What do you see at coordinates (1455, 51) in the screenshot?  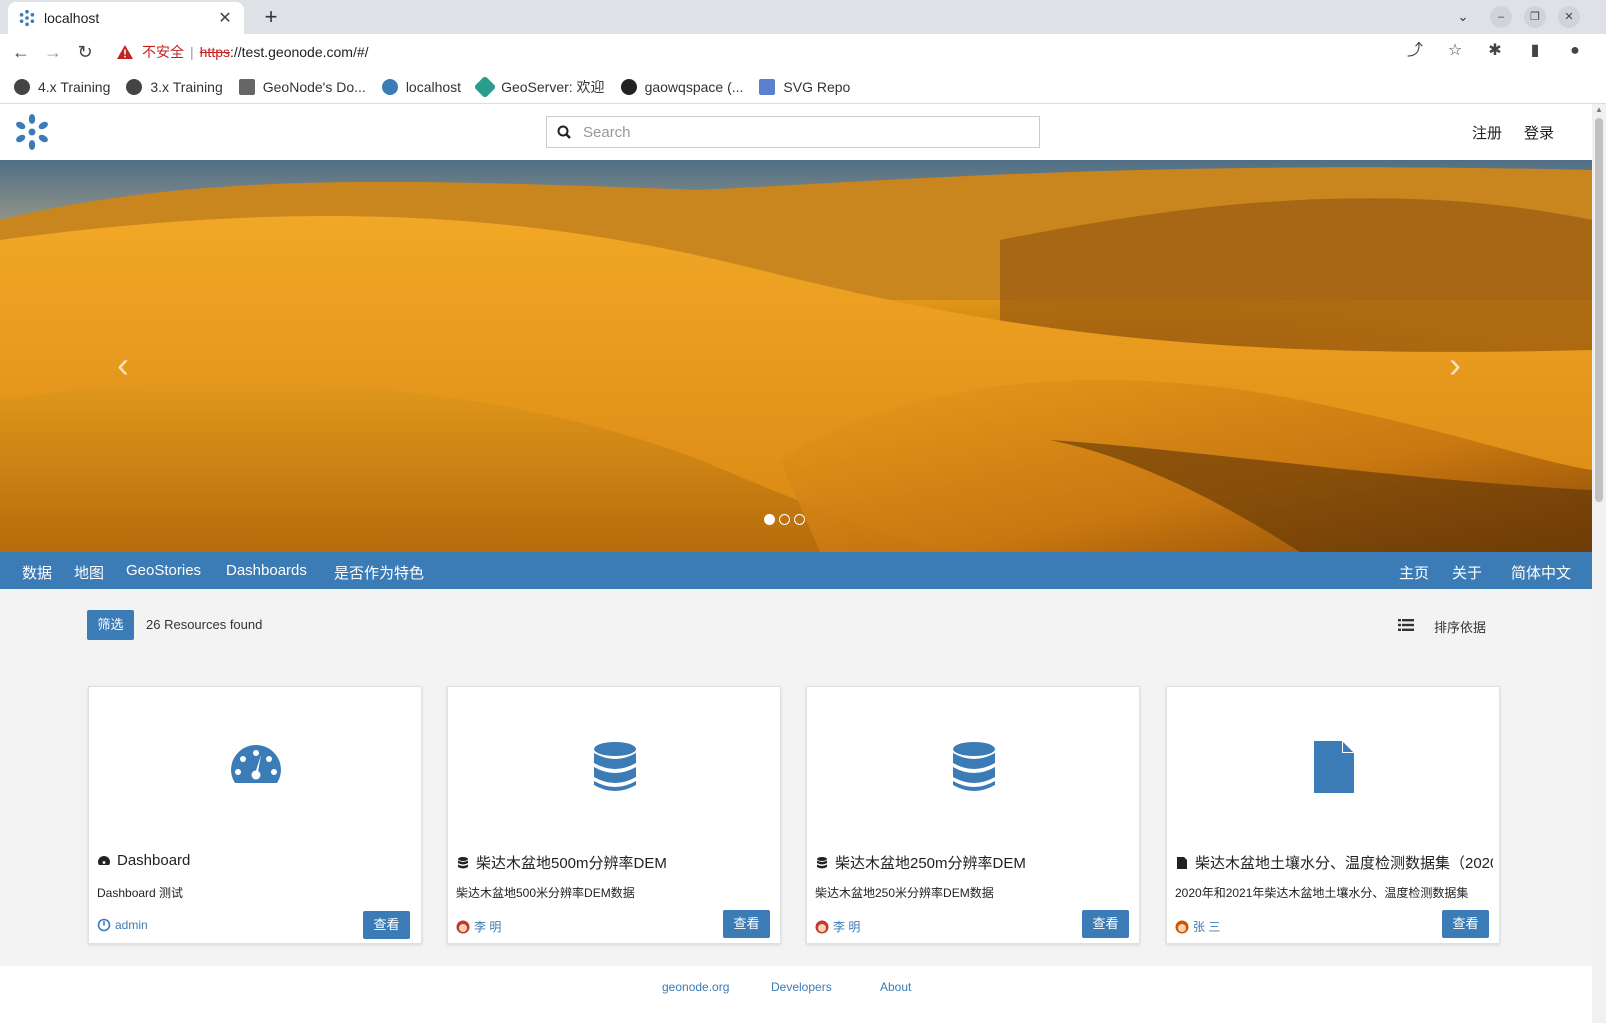 I see `bookmark-star-icon: ☆` at bounding box center [1455, 51].